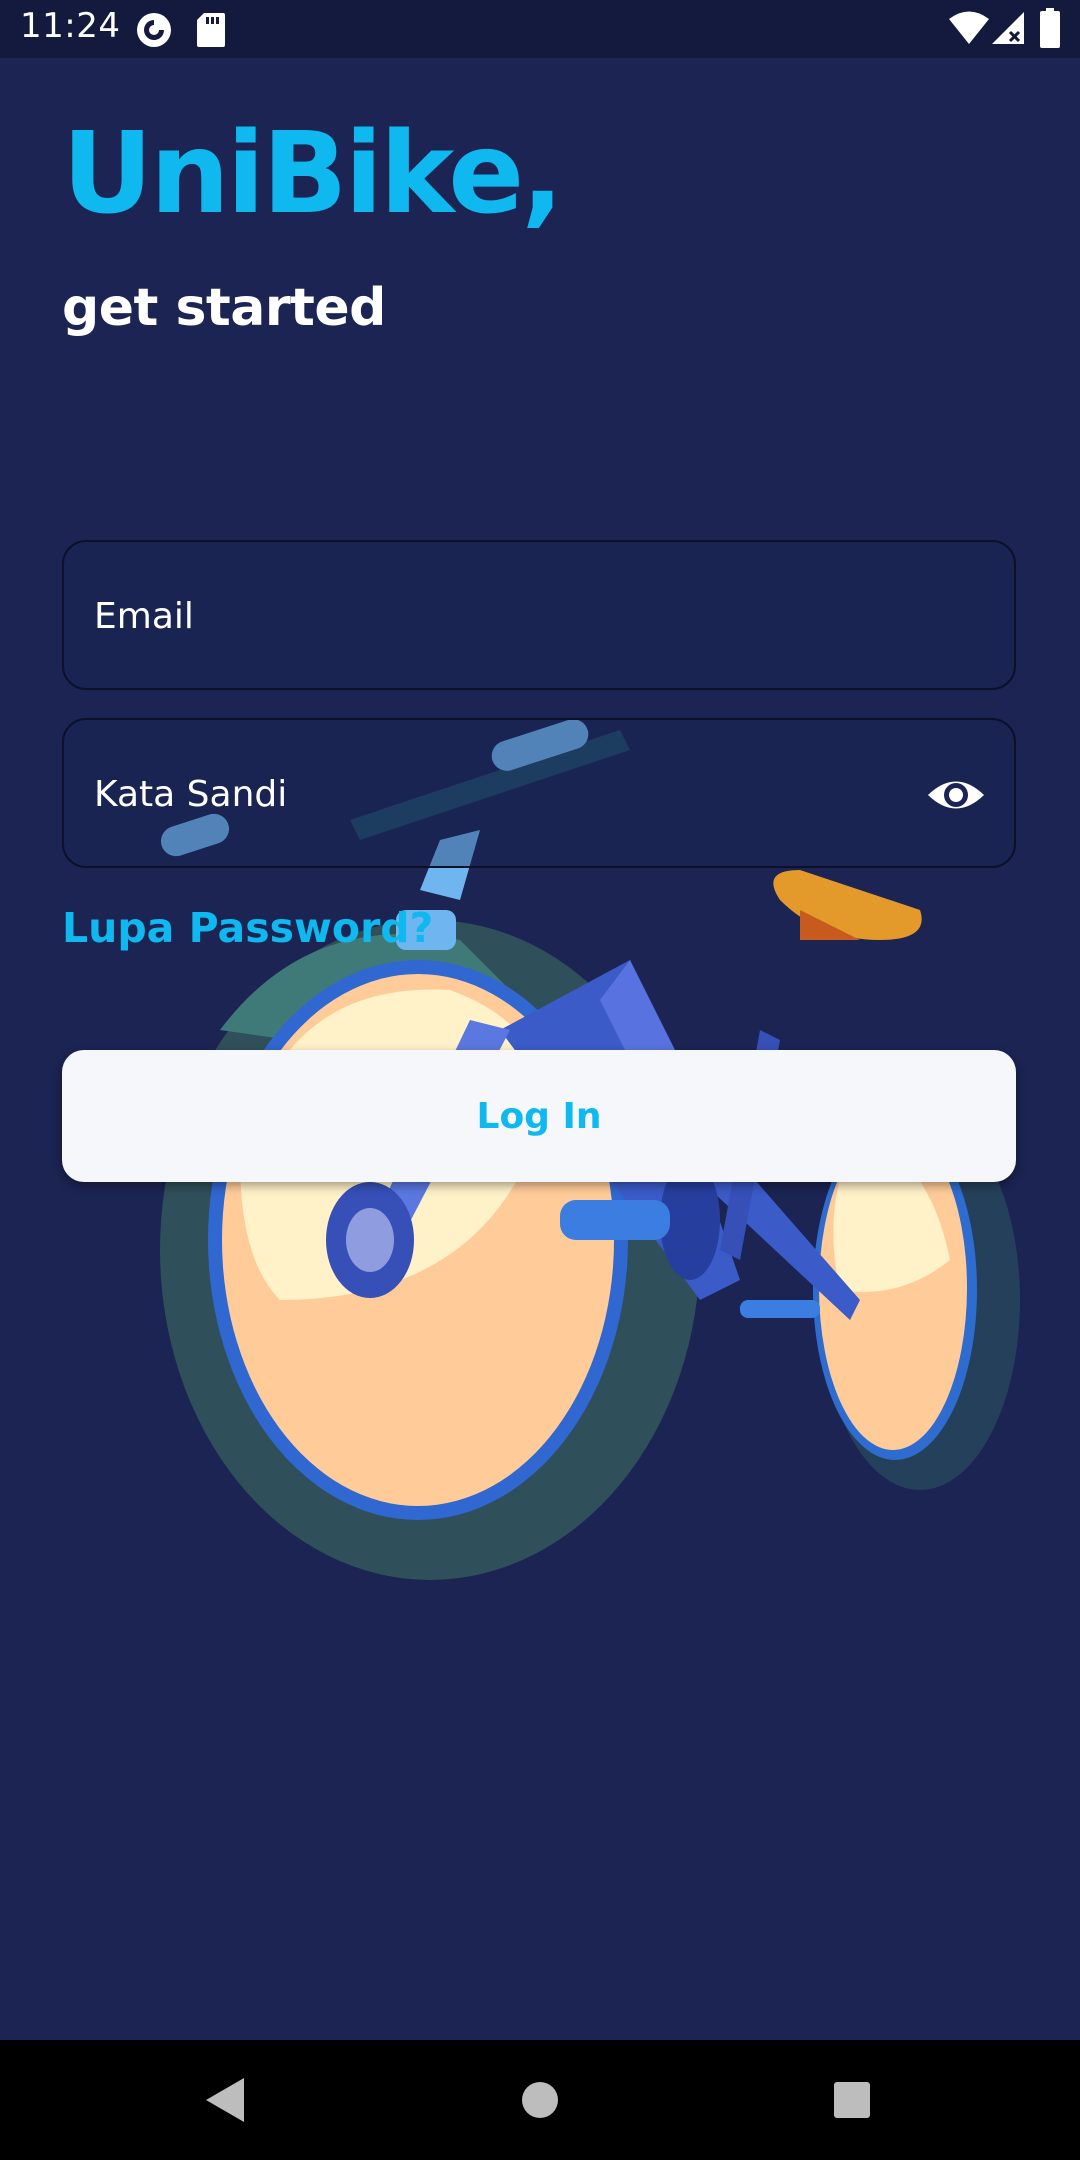 Image resolution: width=1080 pixels, height=2160 pixels. What do you see at coordinates (70, 26) in the screenshot?
I see `status-time: 11:24` at bounding box center [70, 26].